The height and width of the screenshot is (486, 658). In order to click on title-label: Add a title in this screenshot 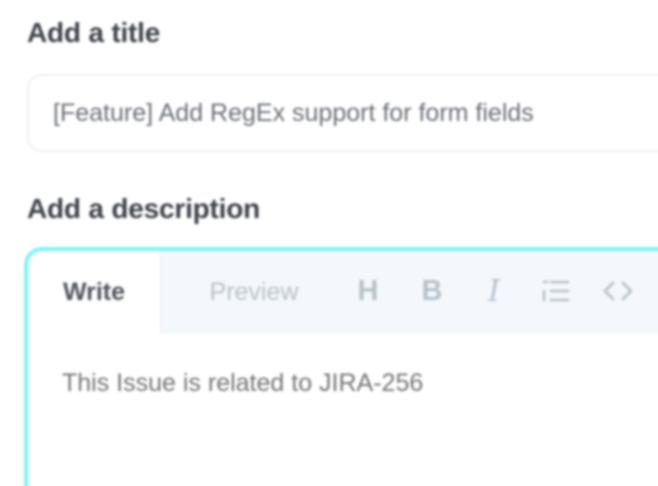, I will do `click(94, 32)`.